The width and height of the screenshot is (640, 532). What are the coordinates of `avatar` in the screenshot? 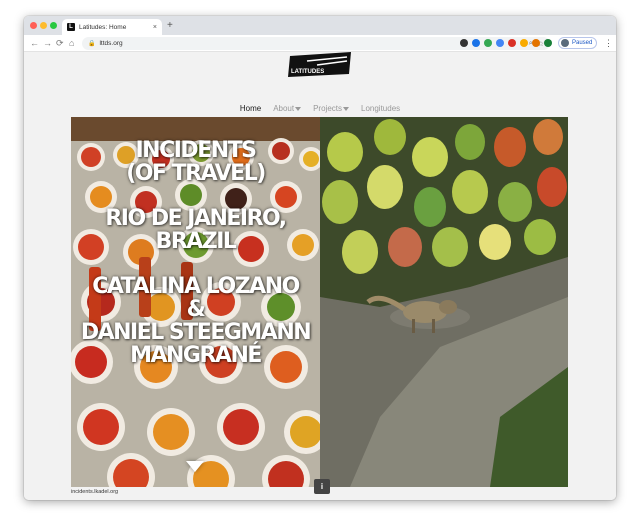 It's located at (565, 43).